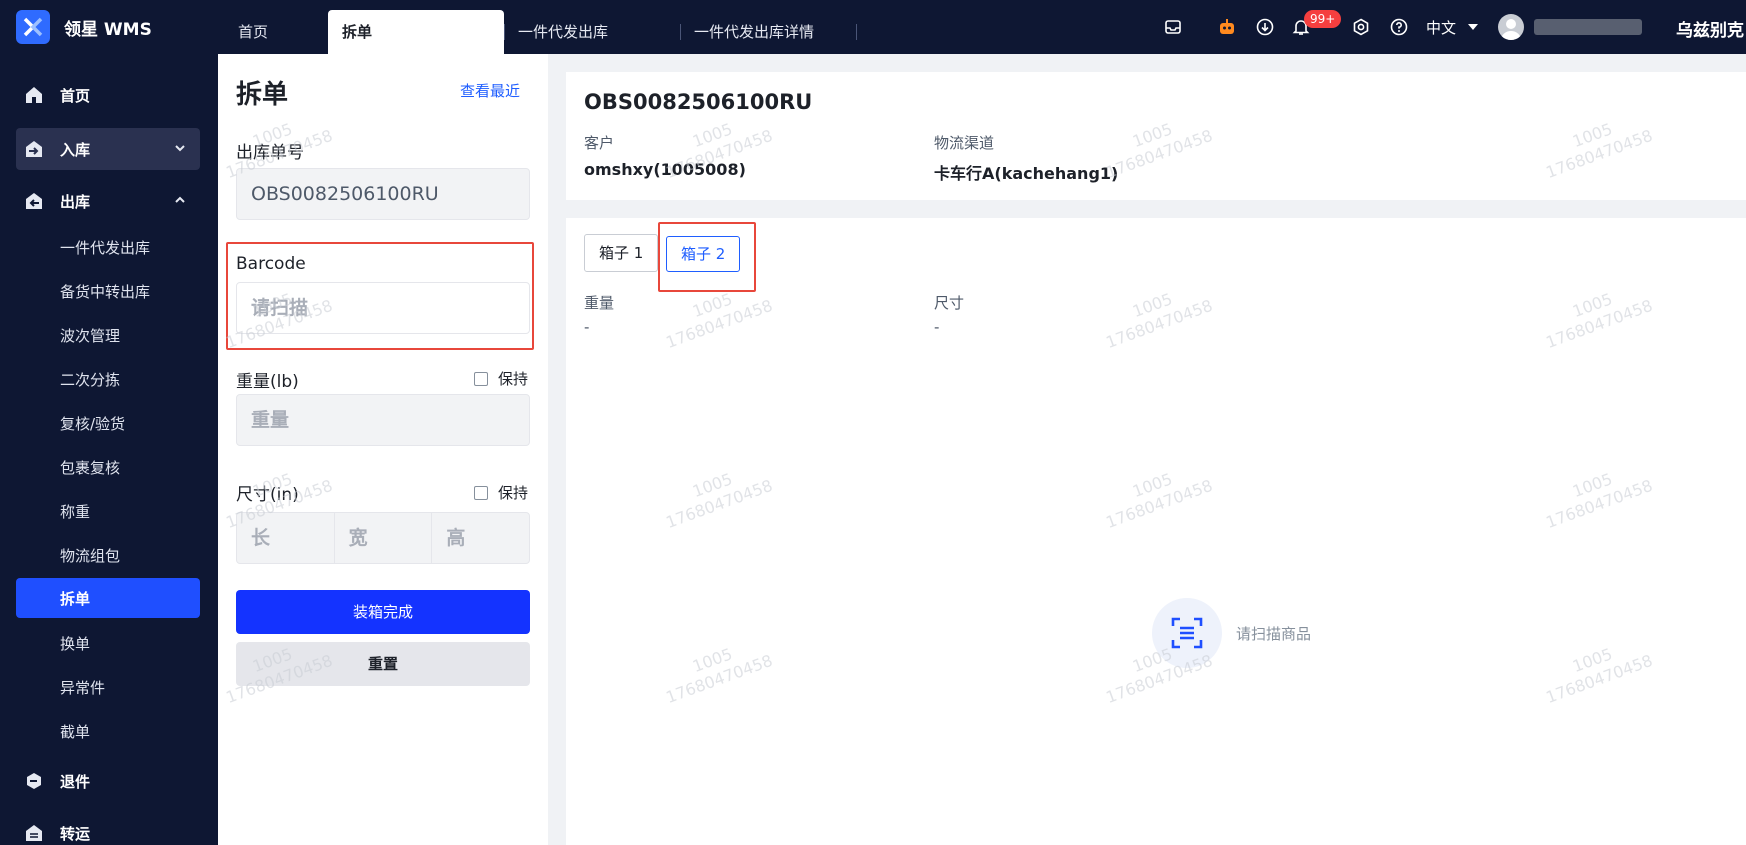 The width and height of the screenshot is (1746, 845). I want to click on inbox-icon, so click(1173, 27).